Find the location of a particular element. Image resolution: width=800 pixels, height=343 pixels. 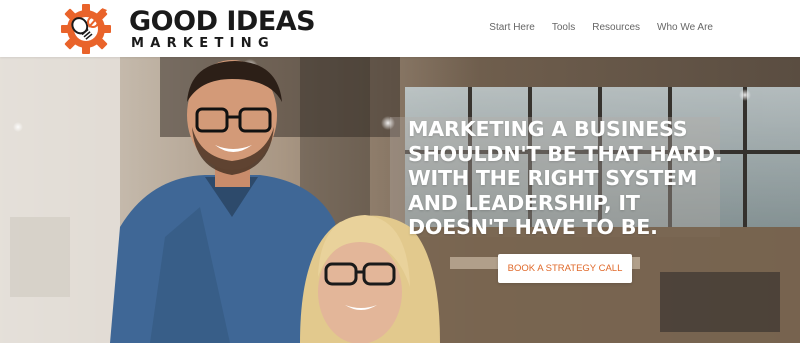

nav-item-start-here: Start Here is located at coordinates (512, 28).